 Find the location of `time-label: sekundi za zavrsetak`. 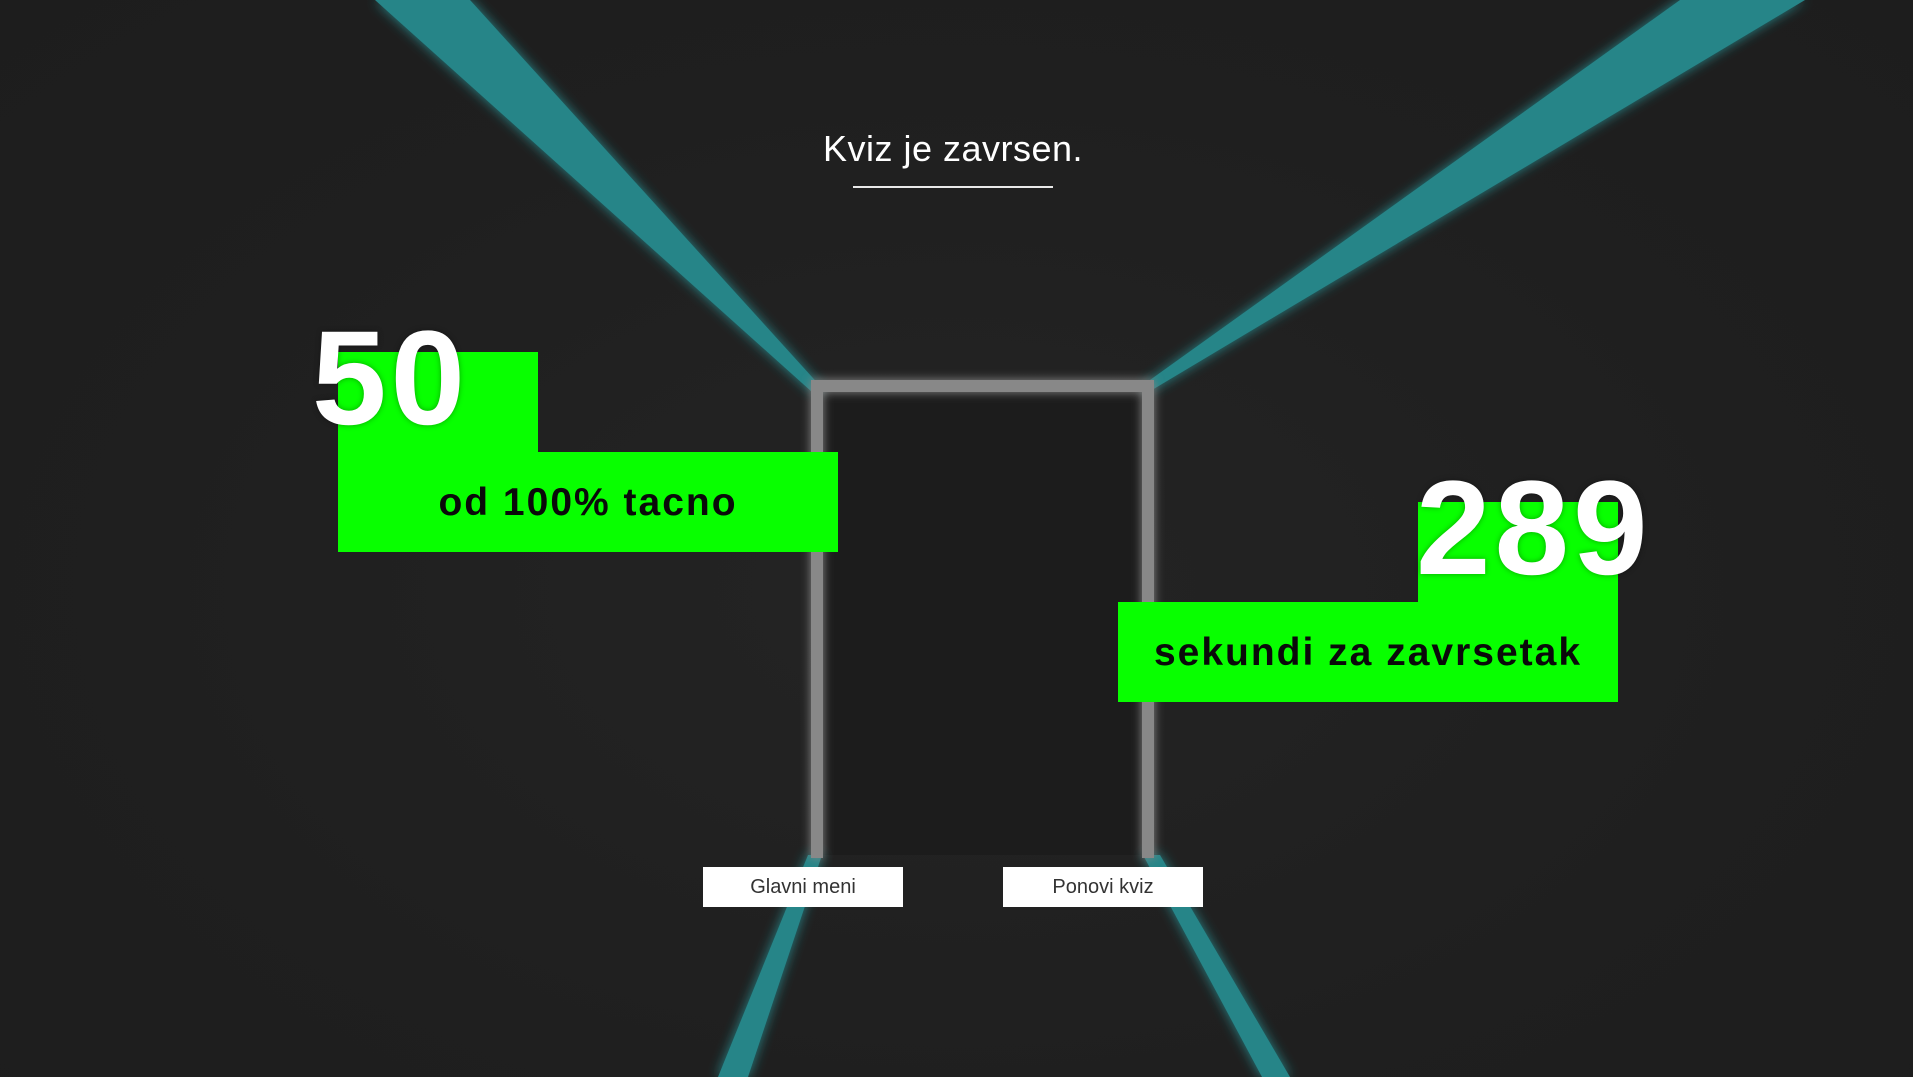

time-label: sekundi za zavrsetak is located at coordinates (1368, 652).